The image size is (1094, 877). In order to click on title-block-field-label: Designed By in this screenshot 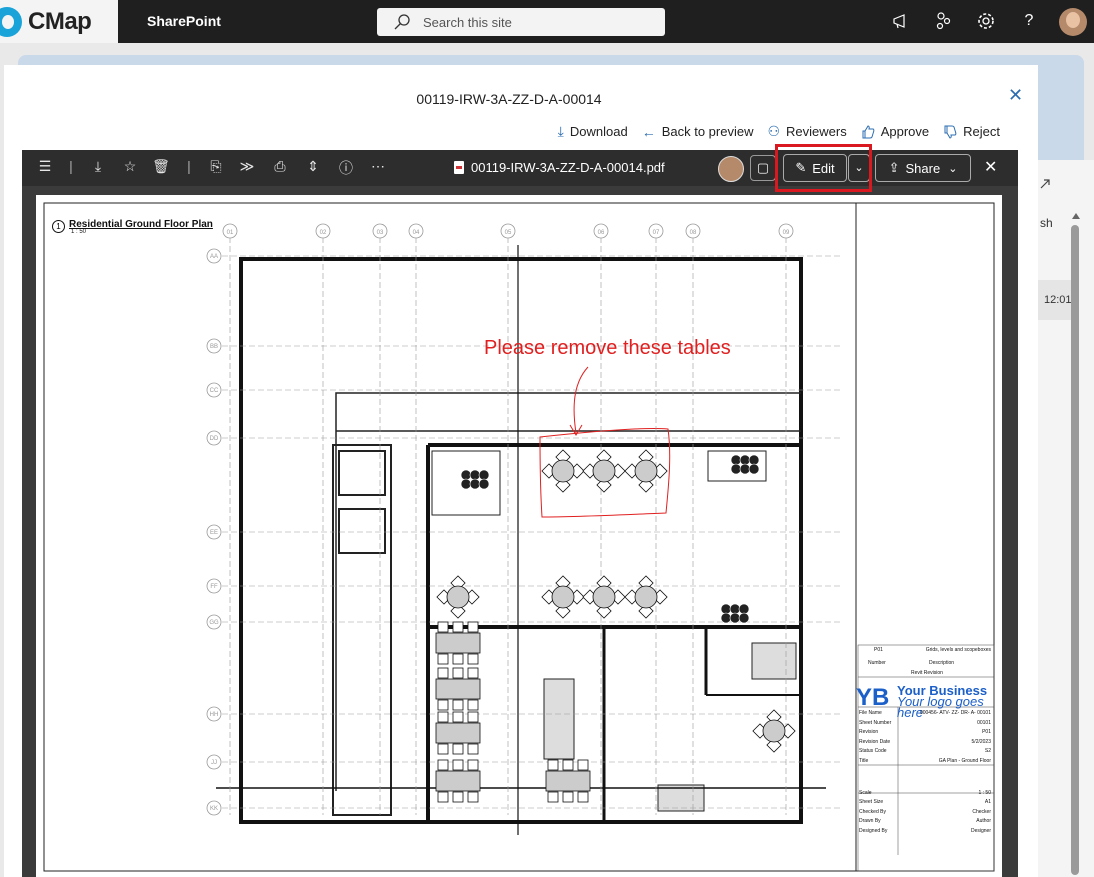, I will do `click(873, 830)`.